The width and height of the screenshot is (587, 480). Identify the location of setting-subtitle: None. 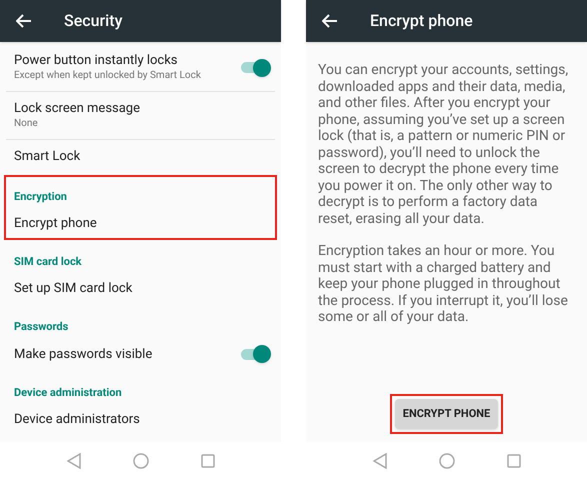
(26, 124).